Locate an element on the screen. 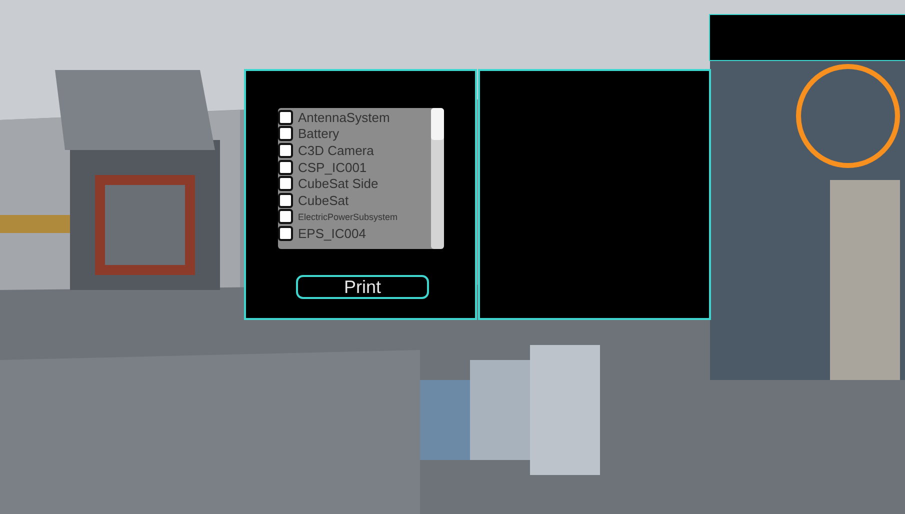  part-label: CSP_IC001 is located at coordinates (332, 167).